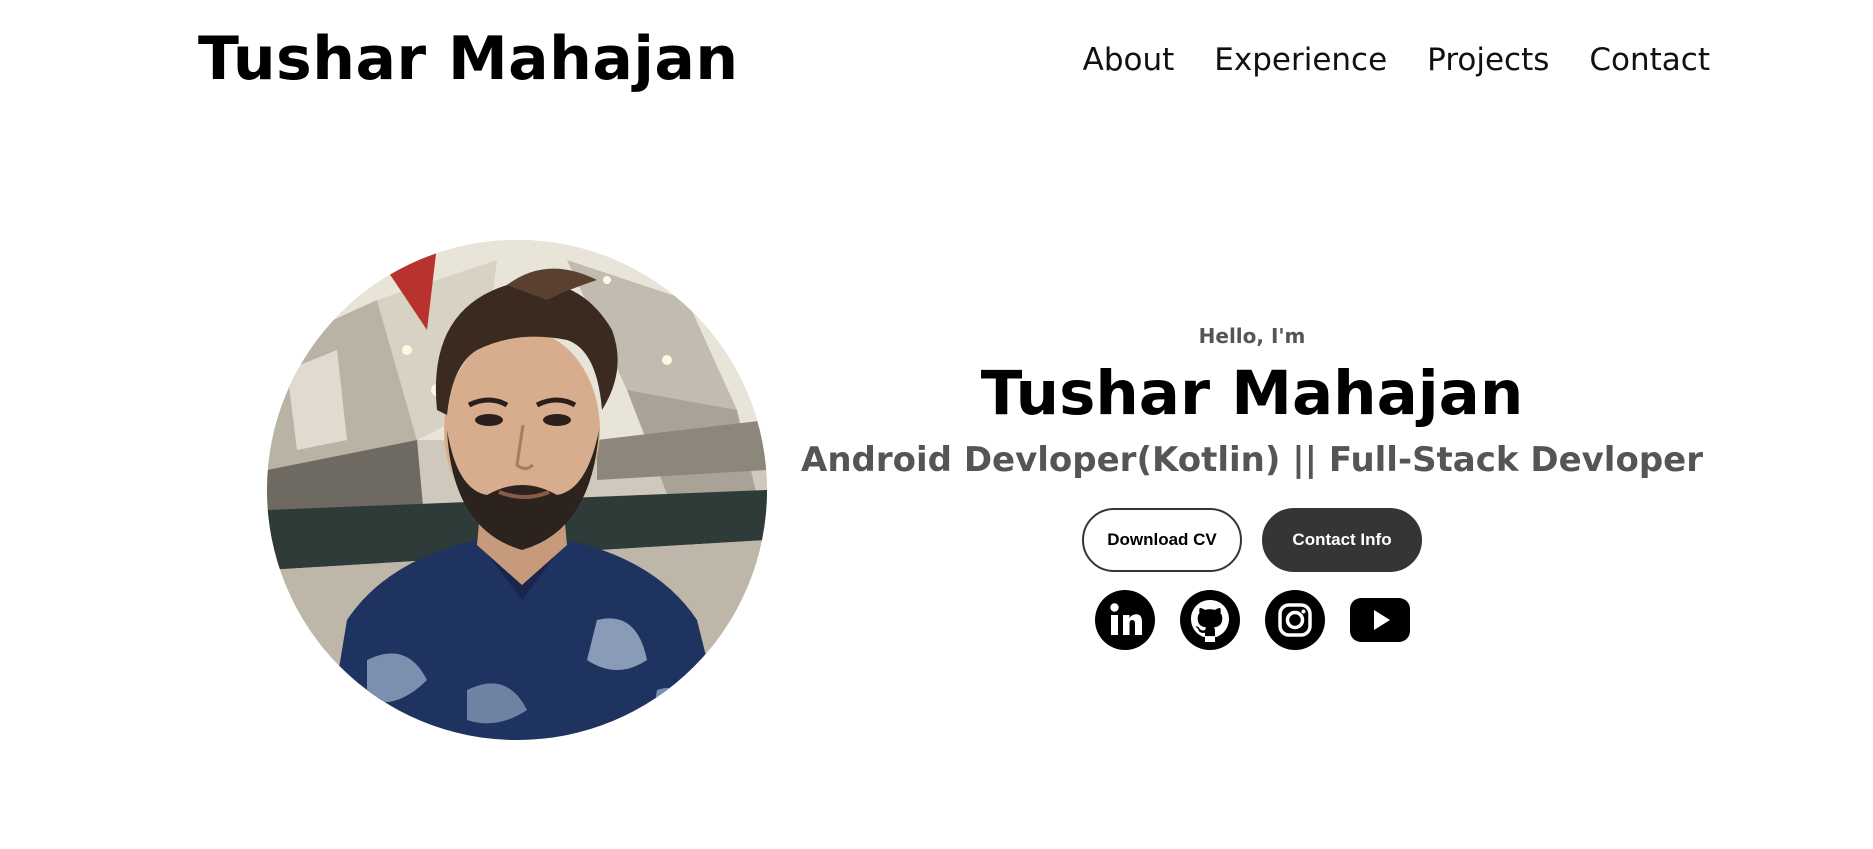 This screenshot has width=1873, height=849. What do you see at coordinates (1649, 60) in the screenshot?
I see `nav-contact: Contact` at bounding box center [1649, 60].